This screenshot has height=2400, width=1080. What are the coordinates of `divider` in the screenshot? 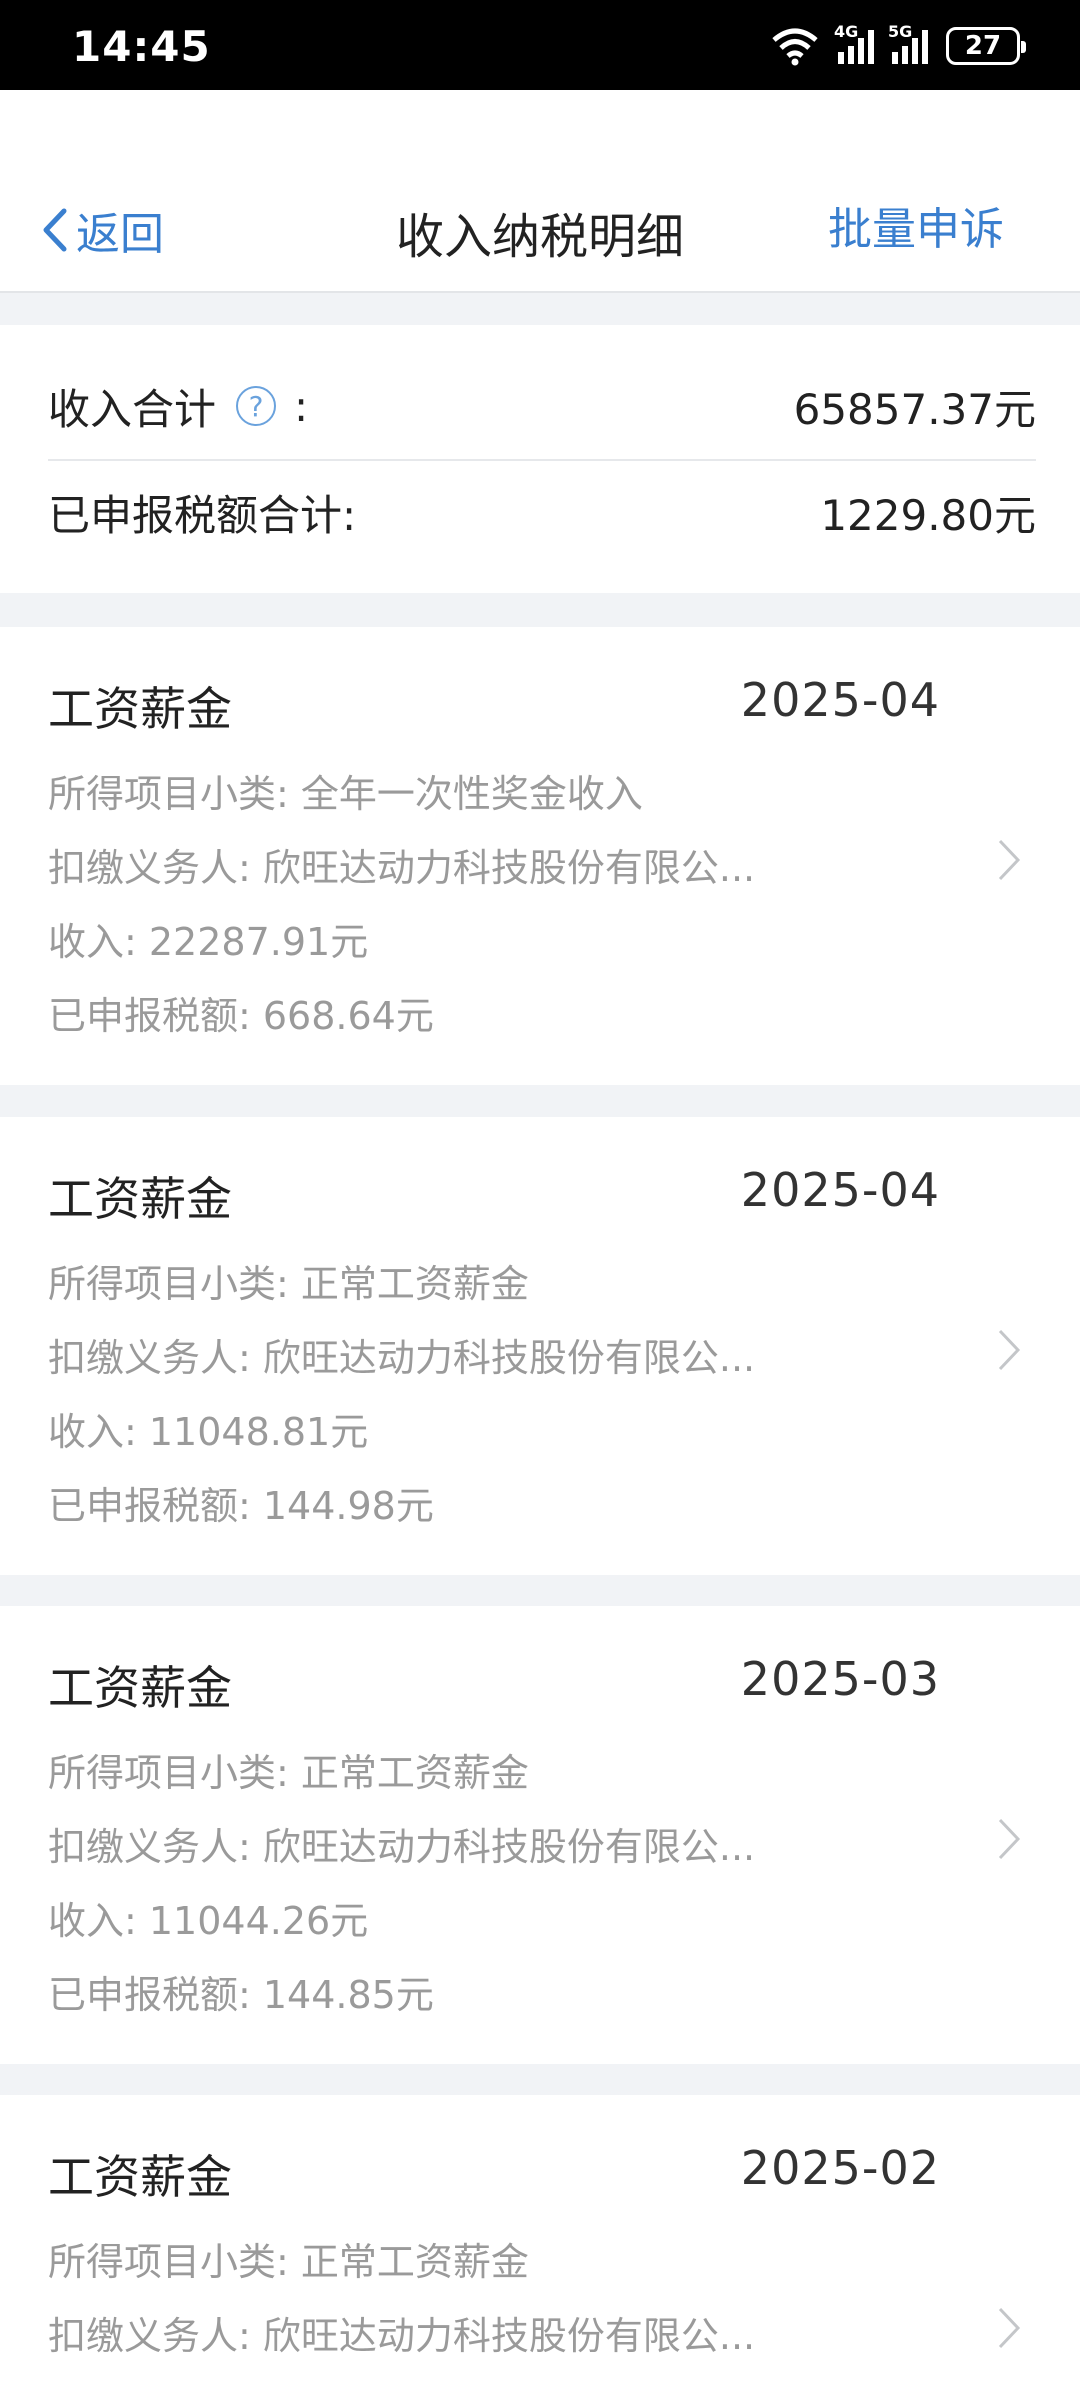 It's located at (542, 460).